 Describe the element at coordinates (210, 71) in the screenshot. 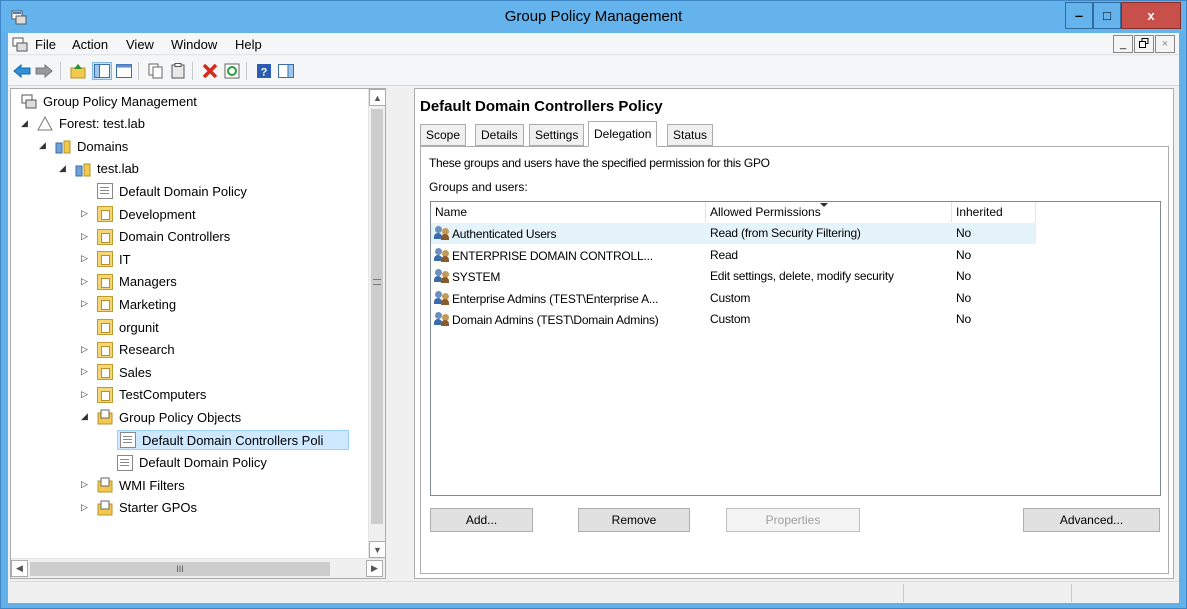

I see `delete-button` at that location.